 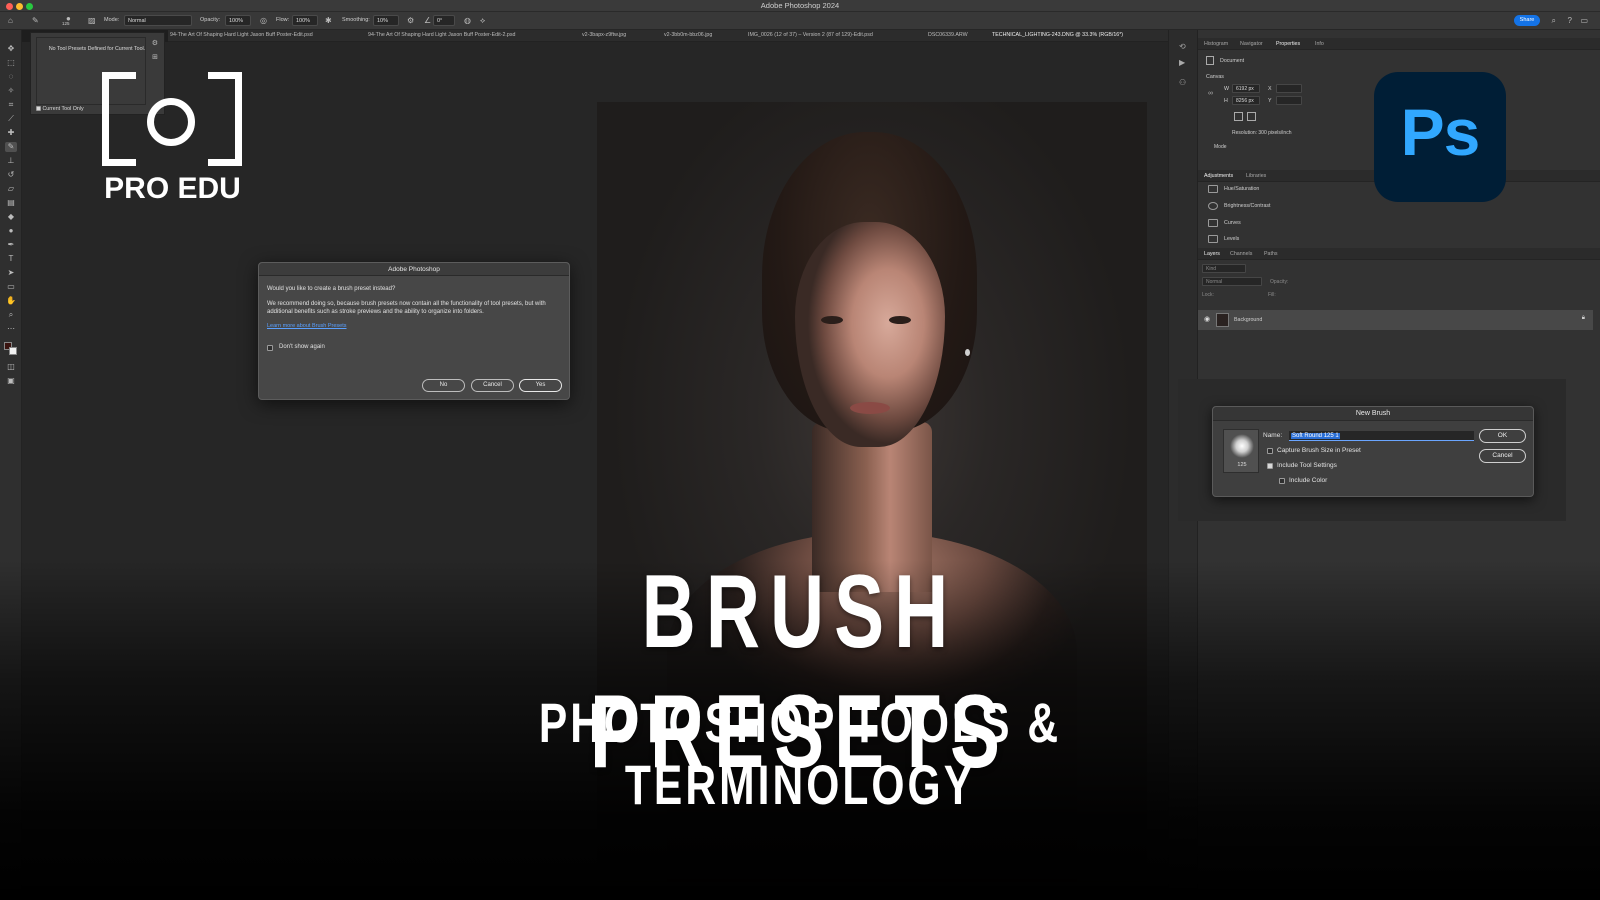 I want to click on move-tool-icon: ✥, so click(x=11, y=49).